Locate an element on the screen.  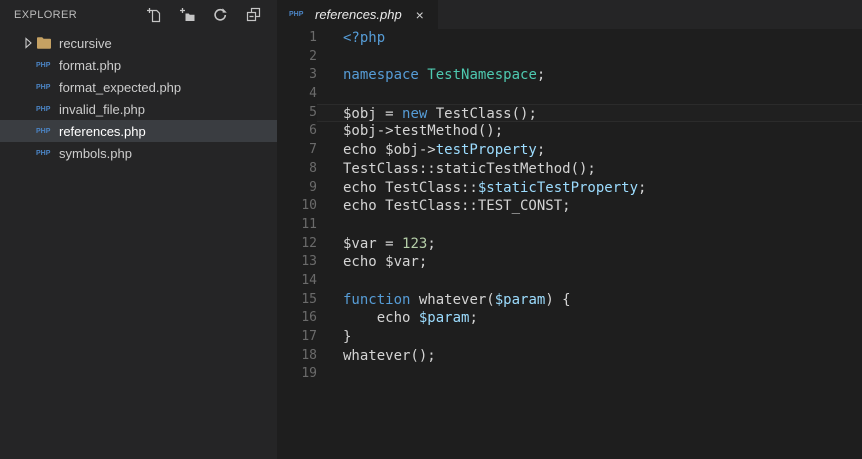
new-folder-icon is located at coordinates (187, 15).